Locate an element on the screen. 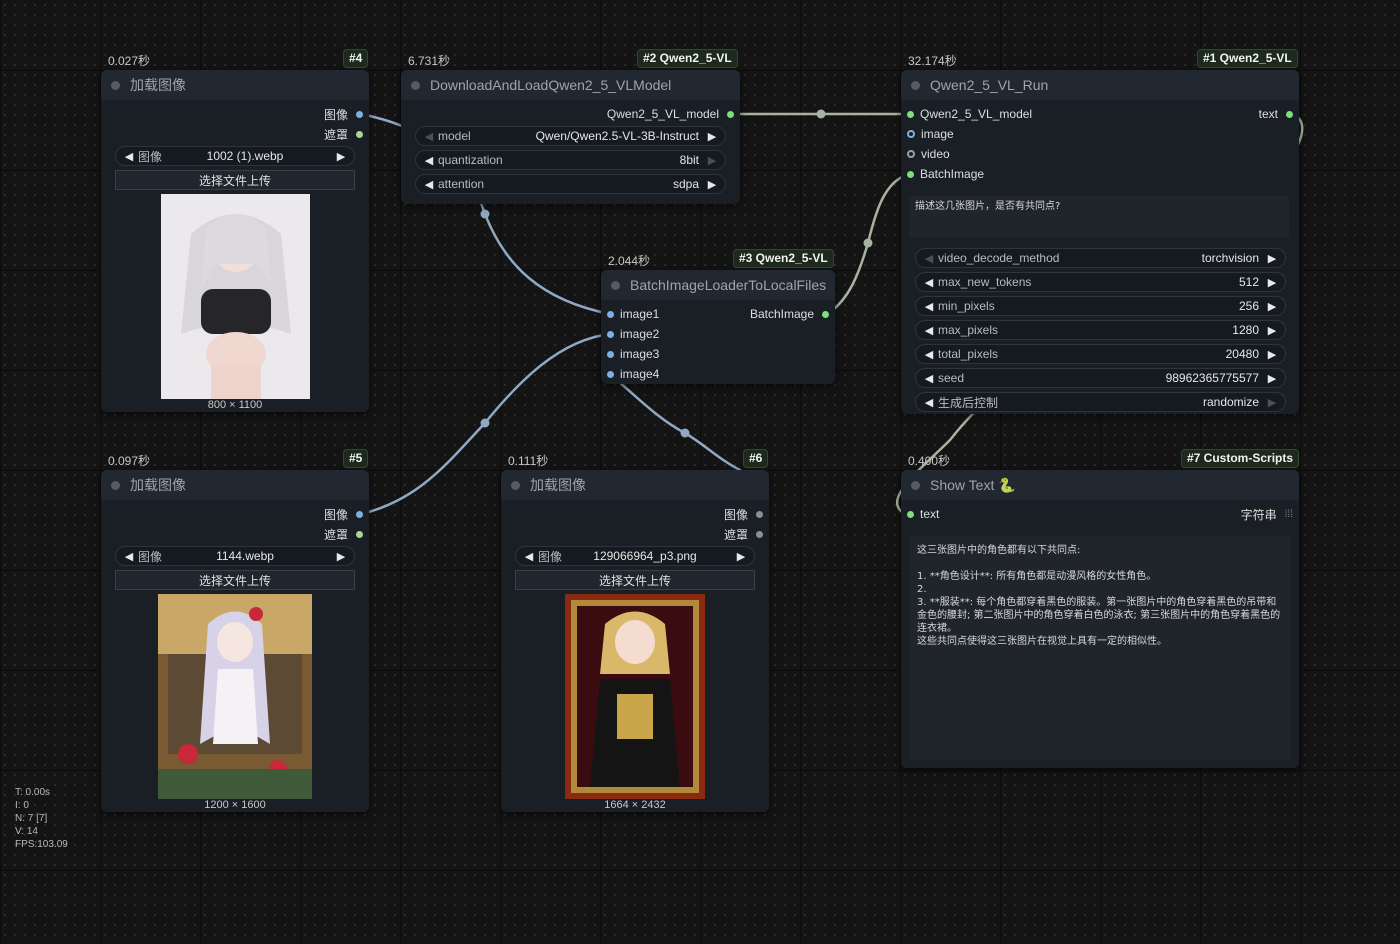 The image size is (1400, 944). node4-image-combo: ◀ 图像 1002 (1).webp ▶ is located at coordinates (235, 156).